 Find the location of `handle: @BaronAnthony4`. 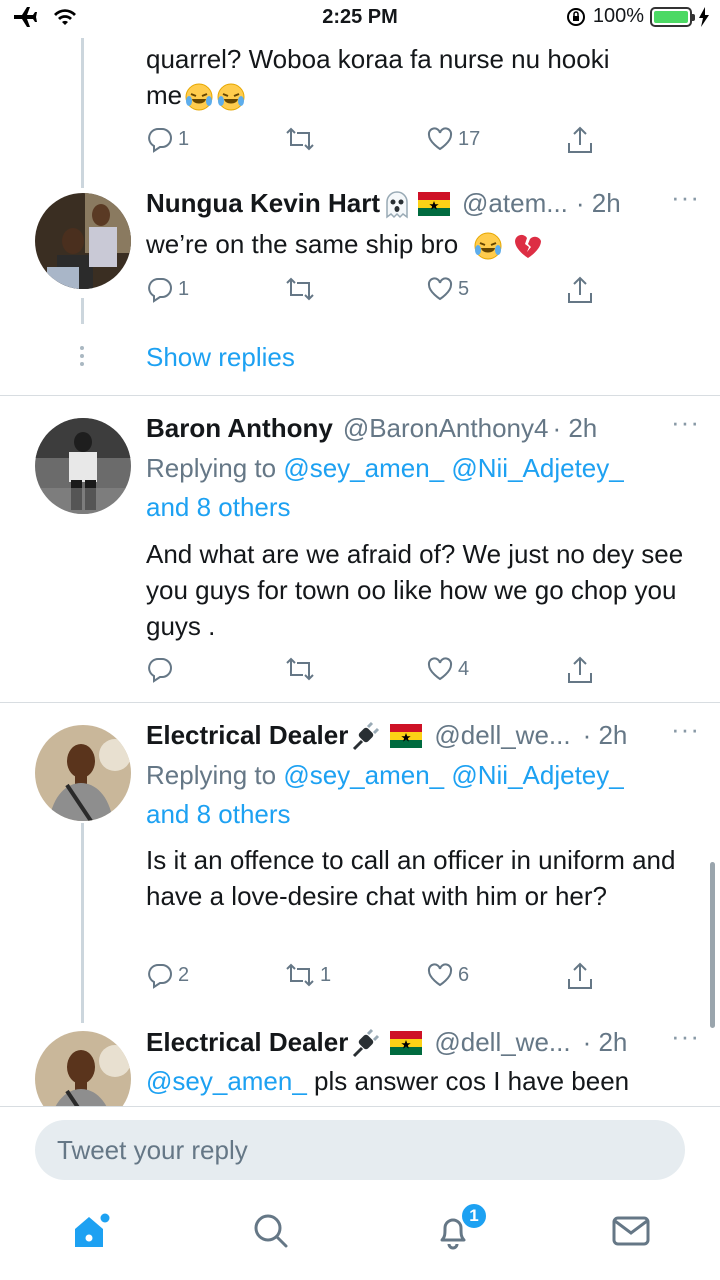

handle: @BaronAnthony4 is located at coordinates (446, 428).